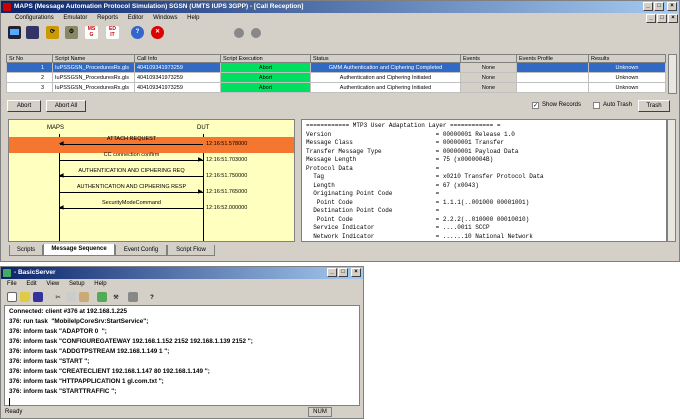  Describe the element at coordinates (26, 250) in the screenshot. I see `tab-scripts: Scripts` at that location.